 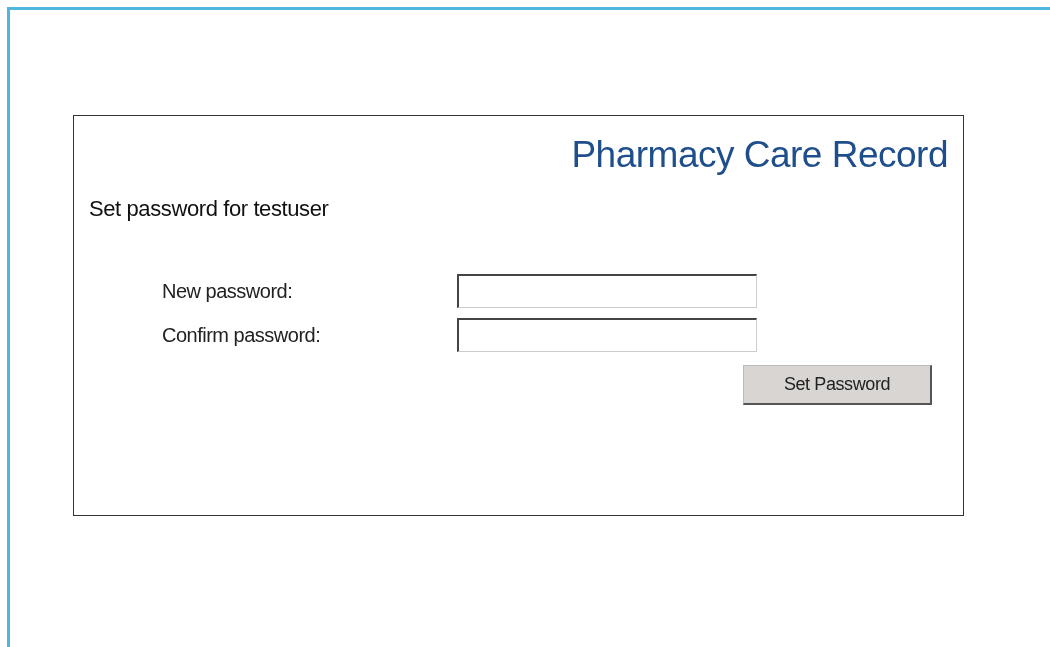 What do you see at coordinates (228, 291) in the screenshot?
I see `field-label: New password:` at bounding box center [228, 291].